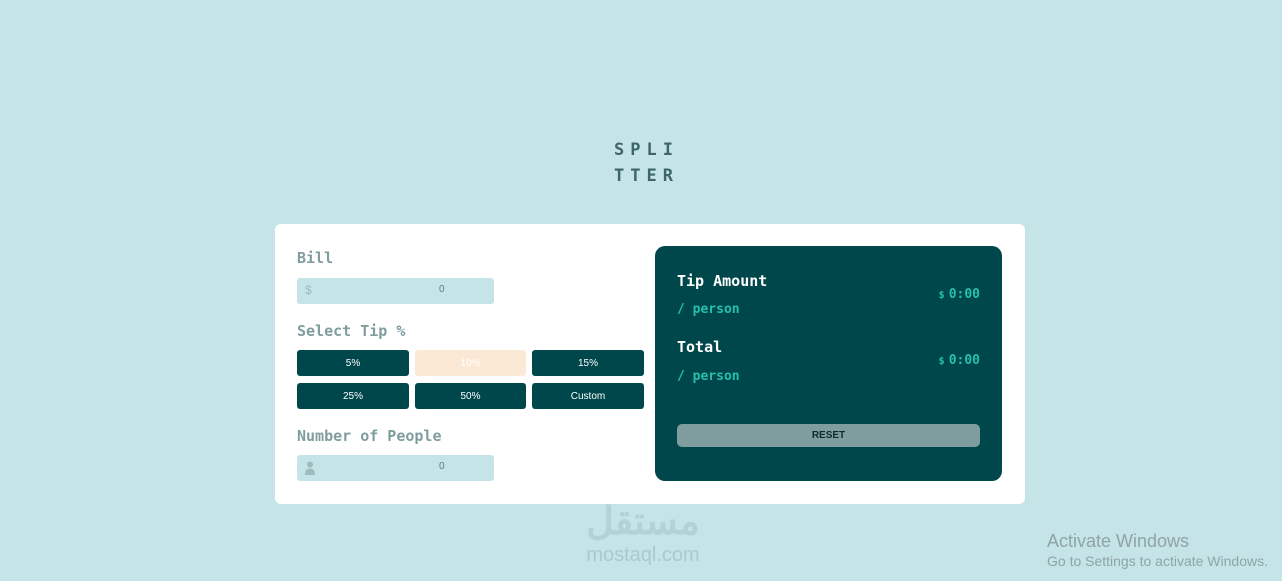  What do you see at coordinates (351, 331) in the screenshot?
I see `select-tip-label: Select Tip %` at bounding box center [351, 331].